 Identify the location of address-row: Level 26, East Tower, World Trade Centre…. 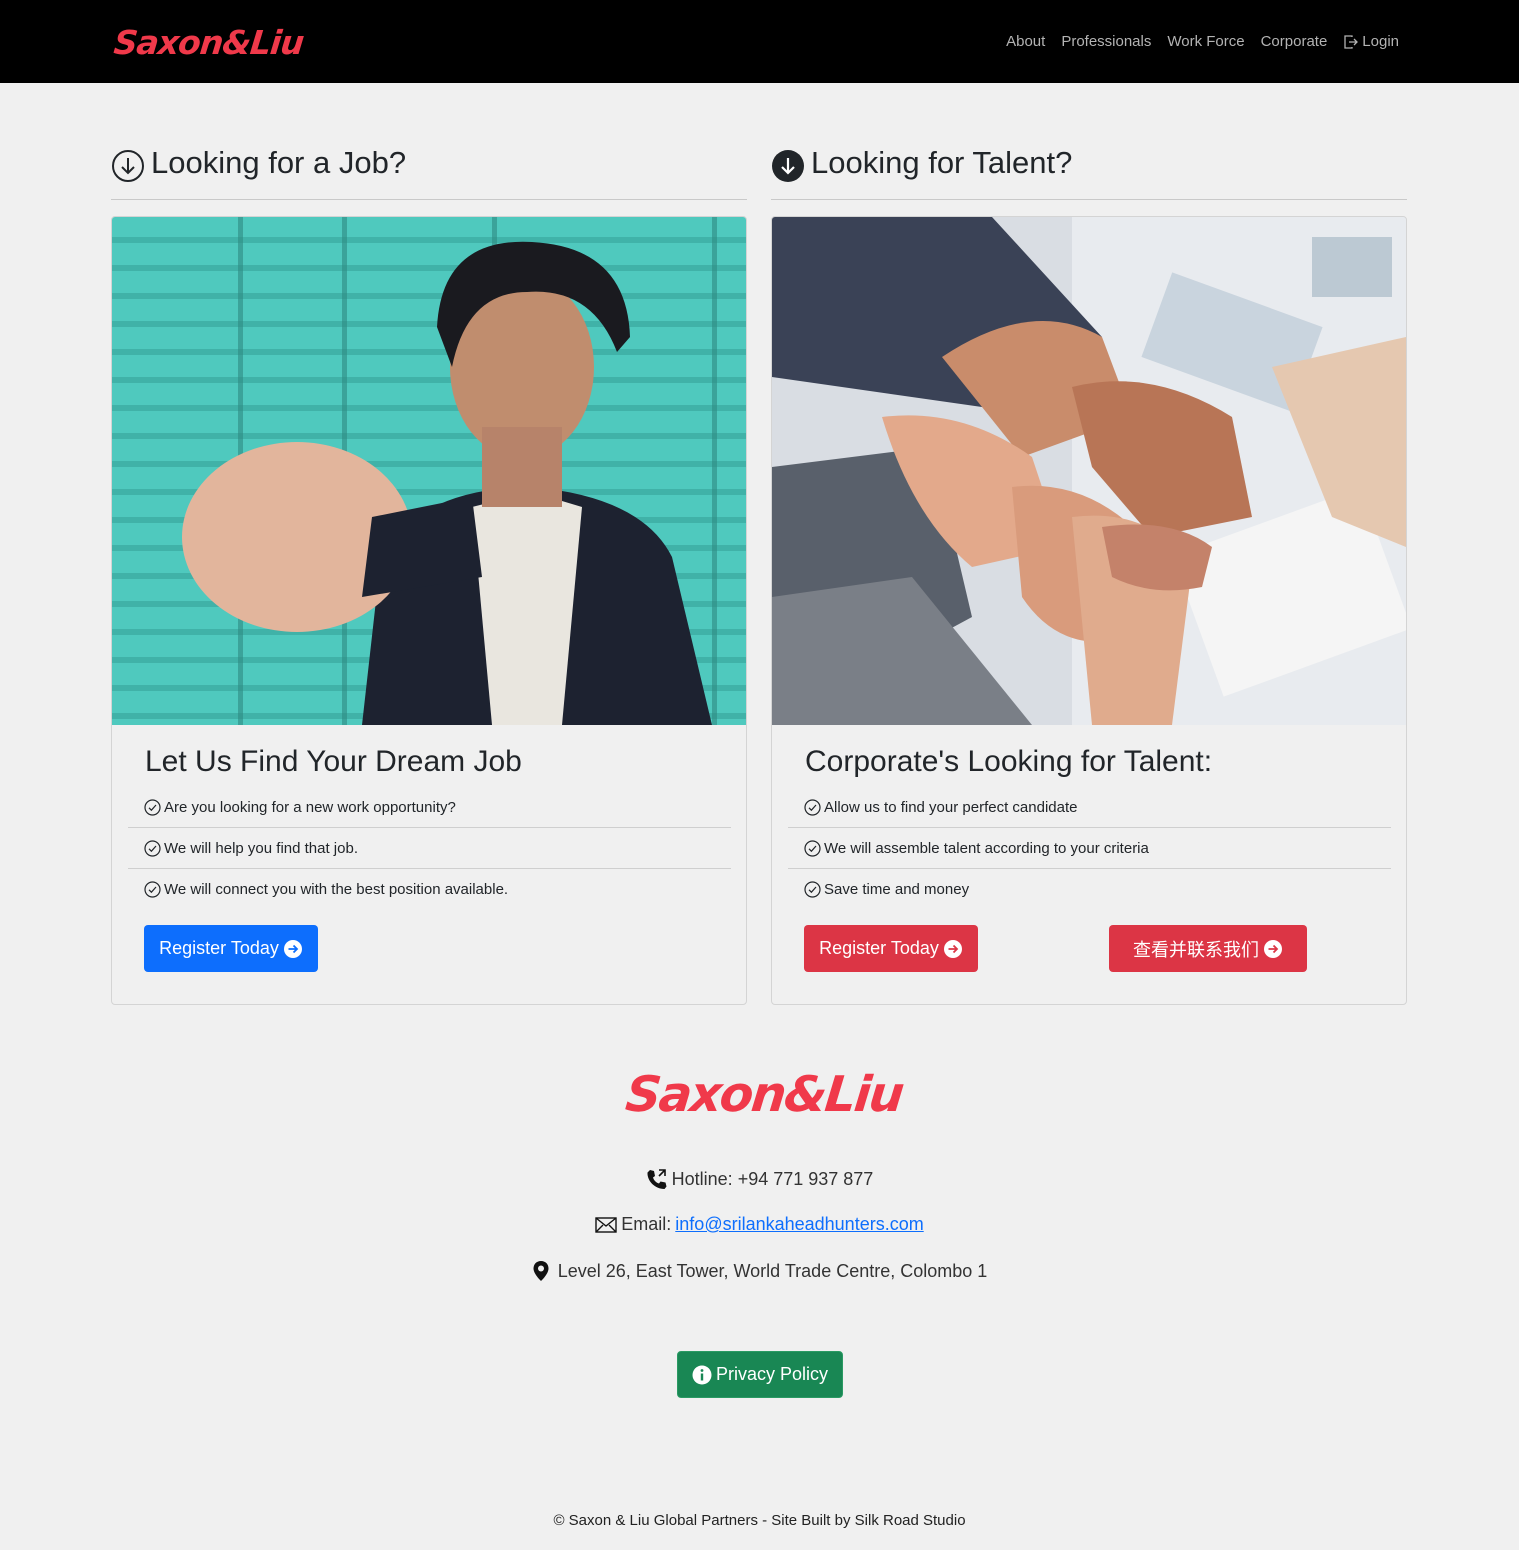
(759, 1271).